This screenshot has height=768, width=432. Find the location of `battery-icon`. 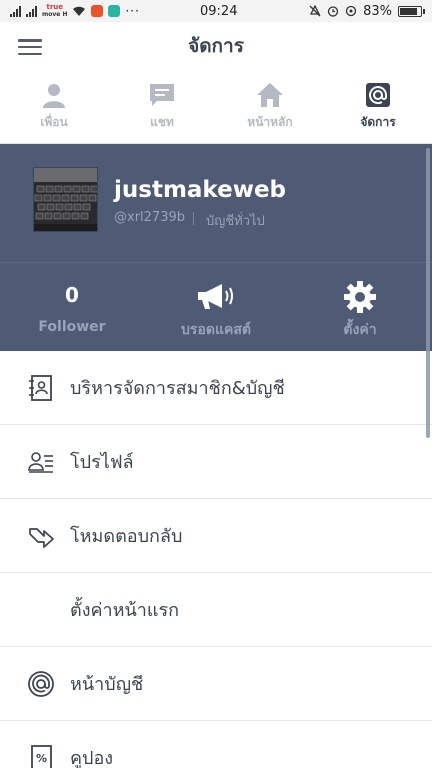

battery-icon is located at coordinates (411, 11).